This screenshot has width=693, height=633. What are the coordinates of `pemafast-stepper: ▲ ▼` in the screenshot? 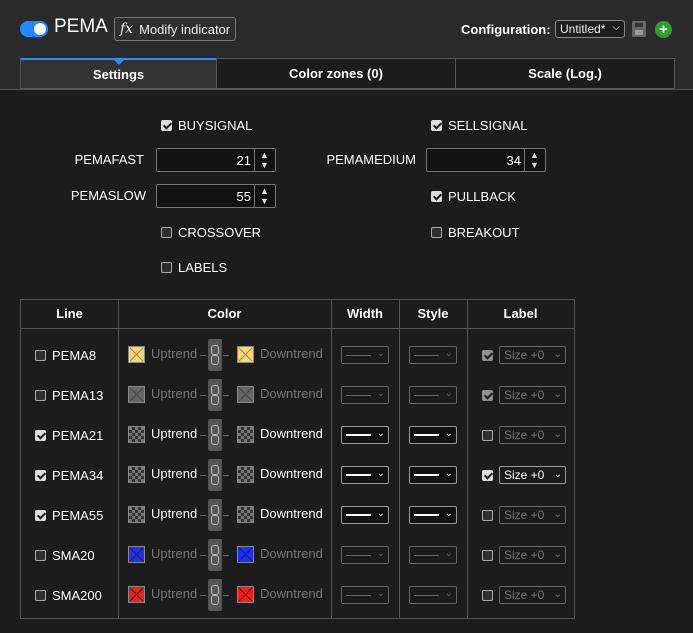 It's located at (264, 160).